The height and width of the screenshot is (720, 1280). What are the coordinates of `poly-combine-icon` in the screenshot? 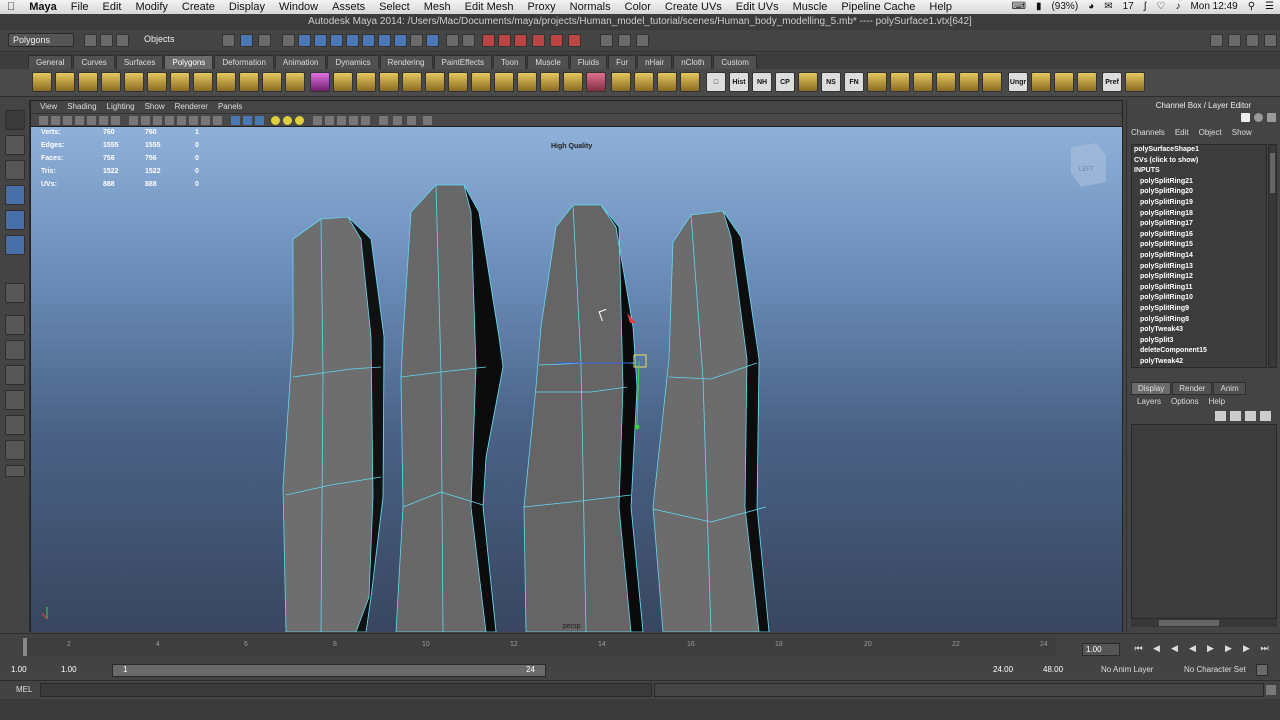 It's located at (249, 82).